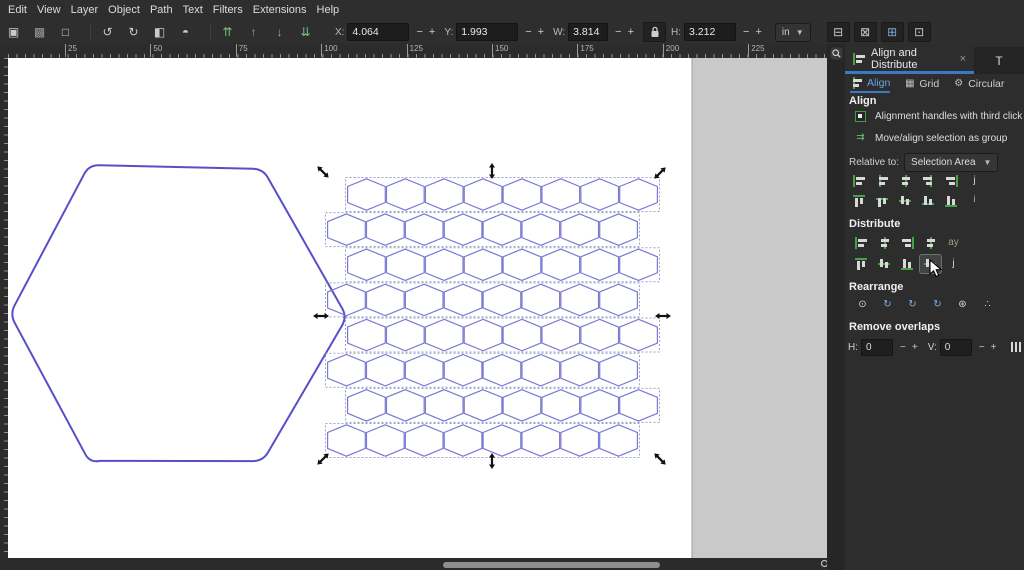 This screenshot has width=1024, height=570. Describe the element at coordinates (624, 32) in the screenshot. I see `w-spinner: − +` at that location.